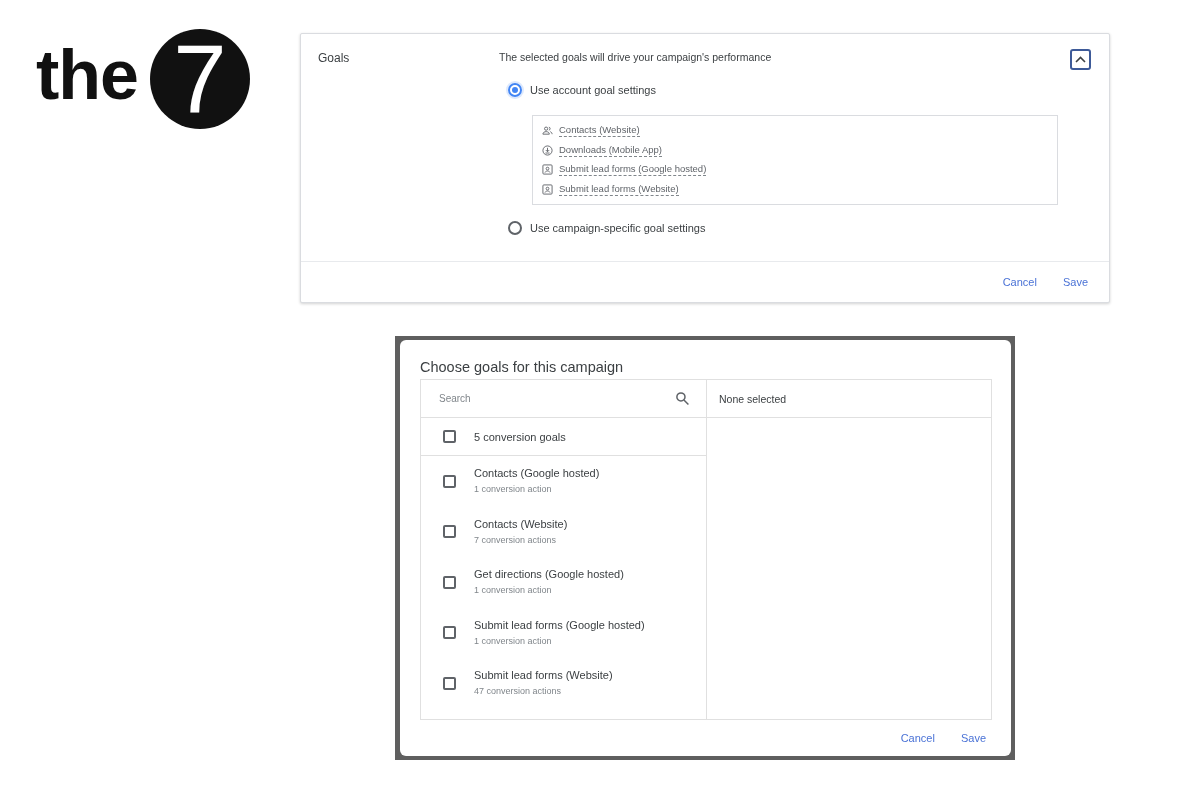 This screenshot has width=1200, height=800. I want to click on logo-text: the, so click(87, 75).